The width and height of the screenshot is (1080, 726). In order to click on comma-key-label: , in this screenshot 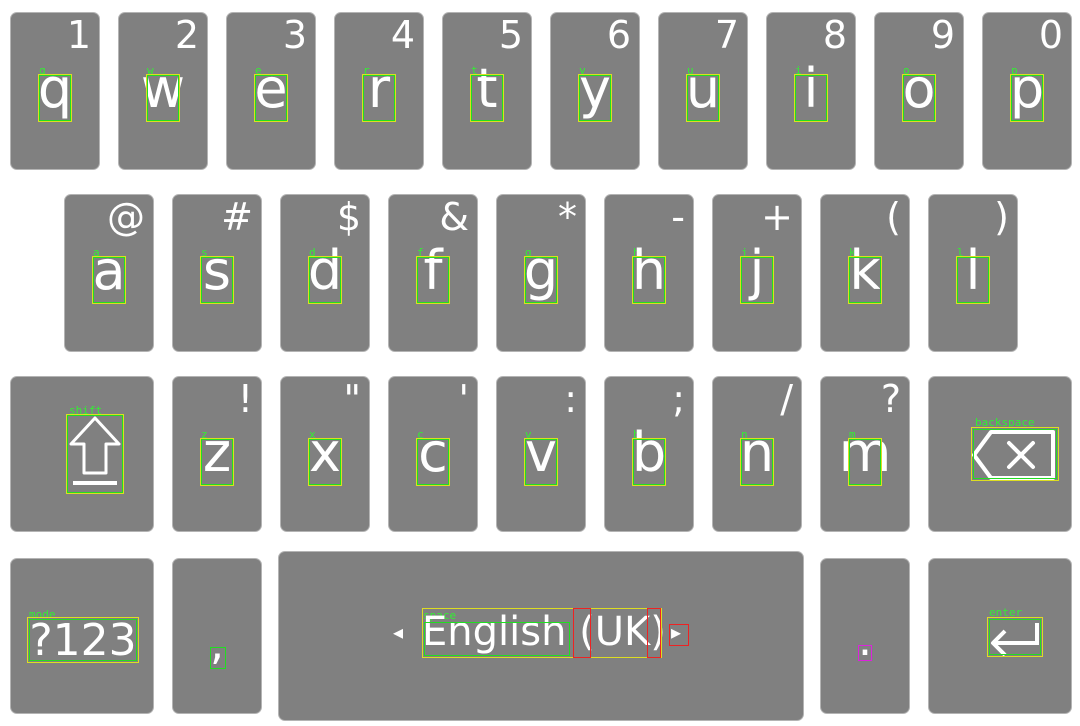, I will do `click(217, 644)`.